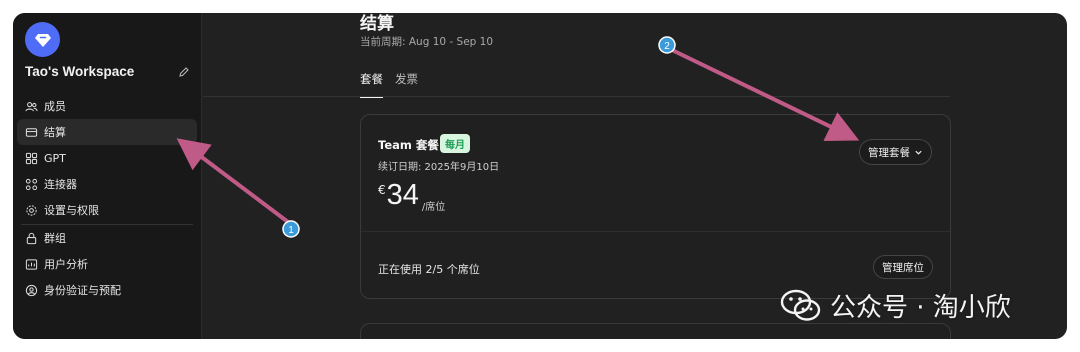  Describe the element at coordinates (439, 167) in the screenshot. I see `renewal-date: 续订日期: 2025年9月10日` at that location.